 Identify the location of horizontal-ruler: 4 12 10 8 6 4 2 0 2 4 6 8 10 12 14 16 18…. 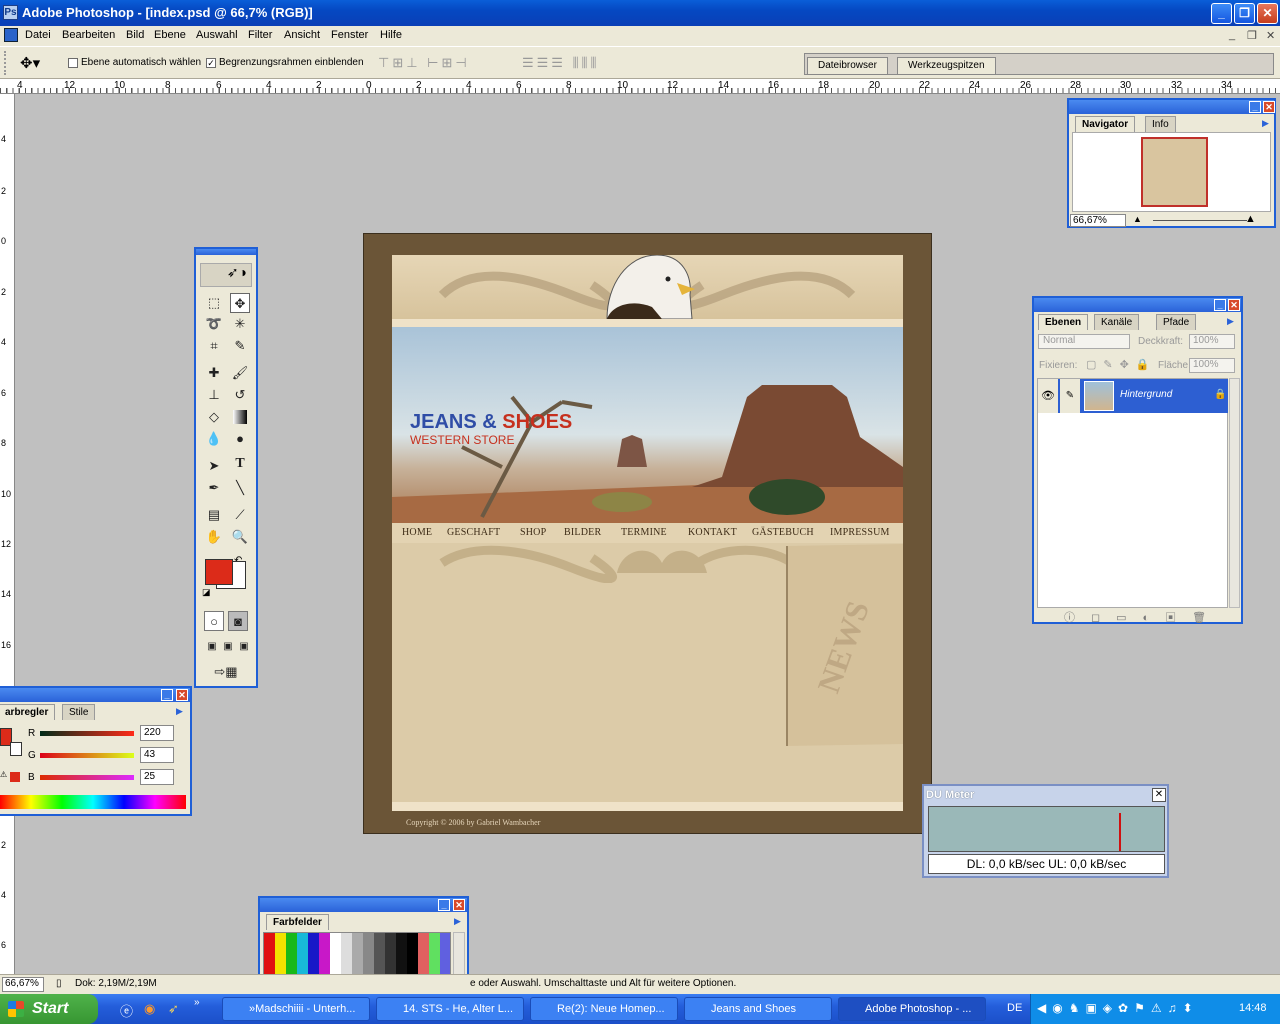
(640, 86).